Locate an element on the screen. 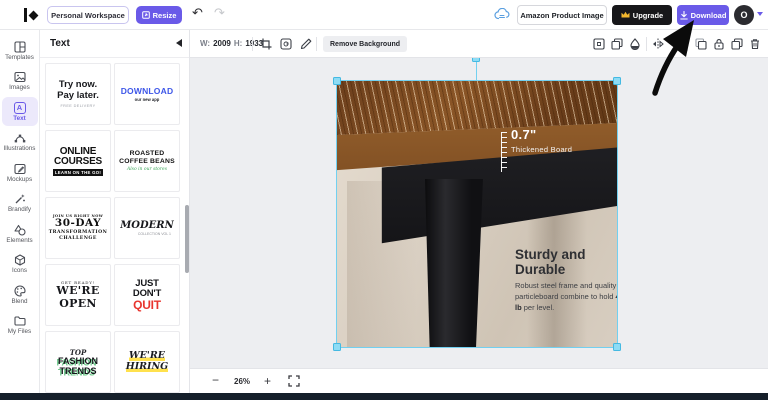  account-menu-caret-icon is located at coordinates (760, 14).